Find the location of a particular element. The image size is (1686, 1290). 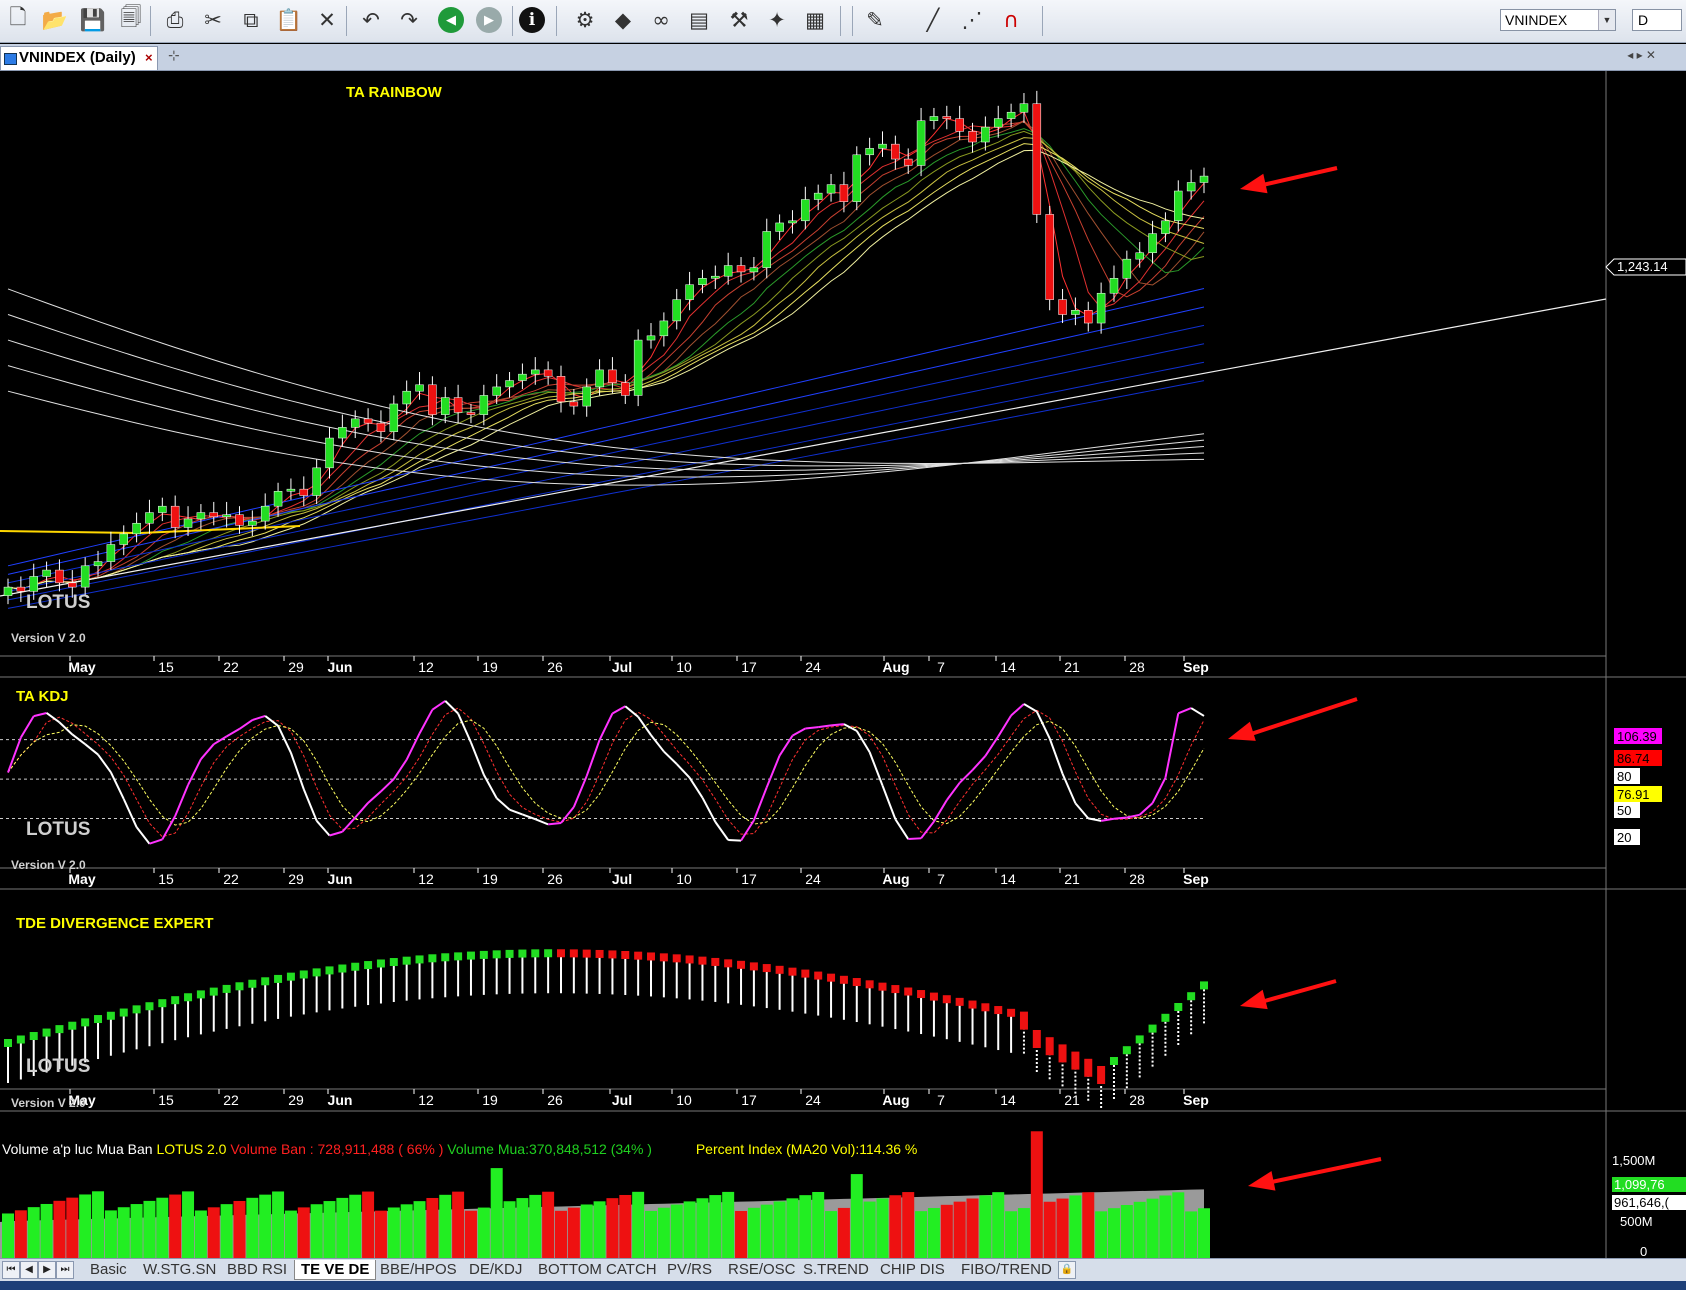

time-axis-label: 21 is located at coordinates (1072, 1100).